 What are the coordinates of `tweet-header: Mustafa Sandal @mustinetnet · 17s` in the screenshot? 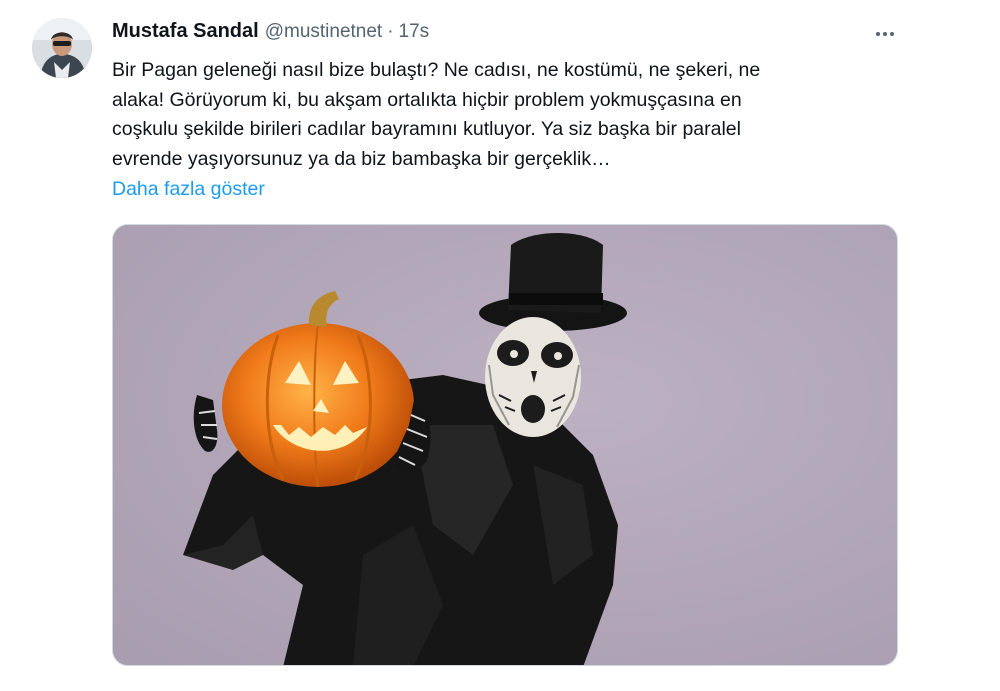 It's located at (270, 33).